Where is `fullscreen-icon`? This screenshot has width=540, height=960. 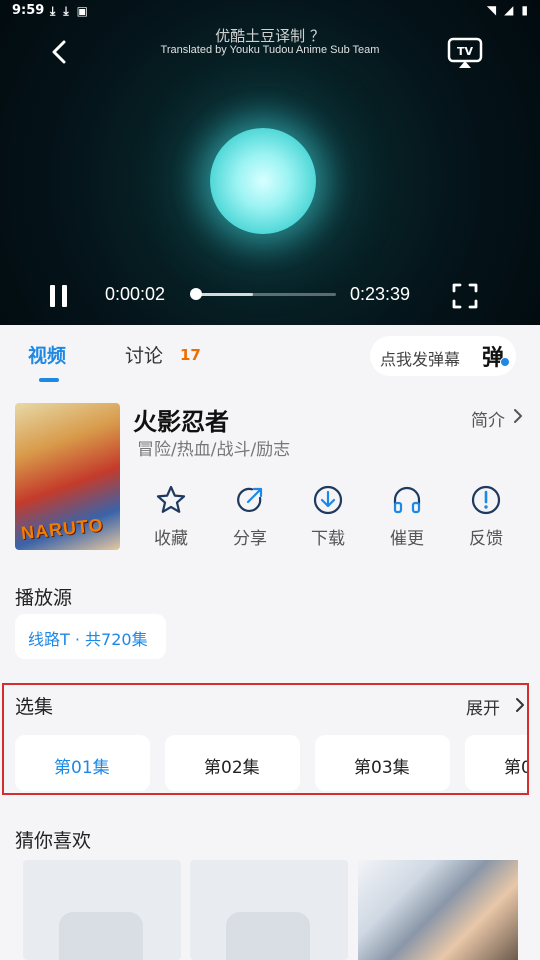 fullscreen-icon is located at coordinates (465, 296).